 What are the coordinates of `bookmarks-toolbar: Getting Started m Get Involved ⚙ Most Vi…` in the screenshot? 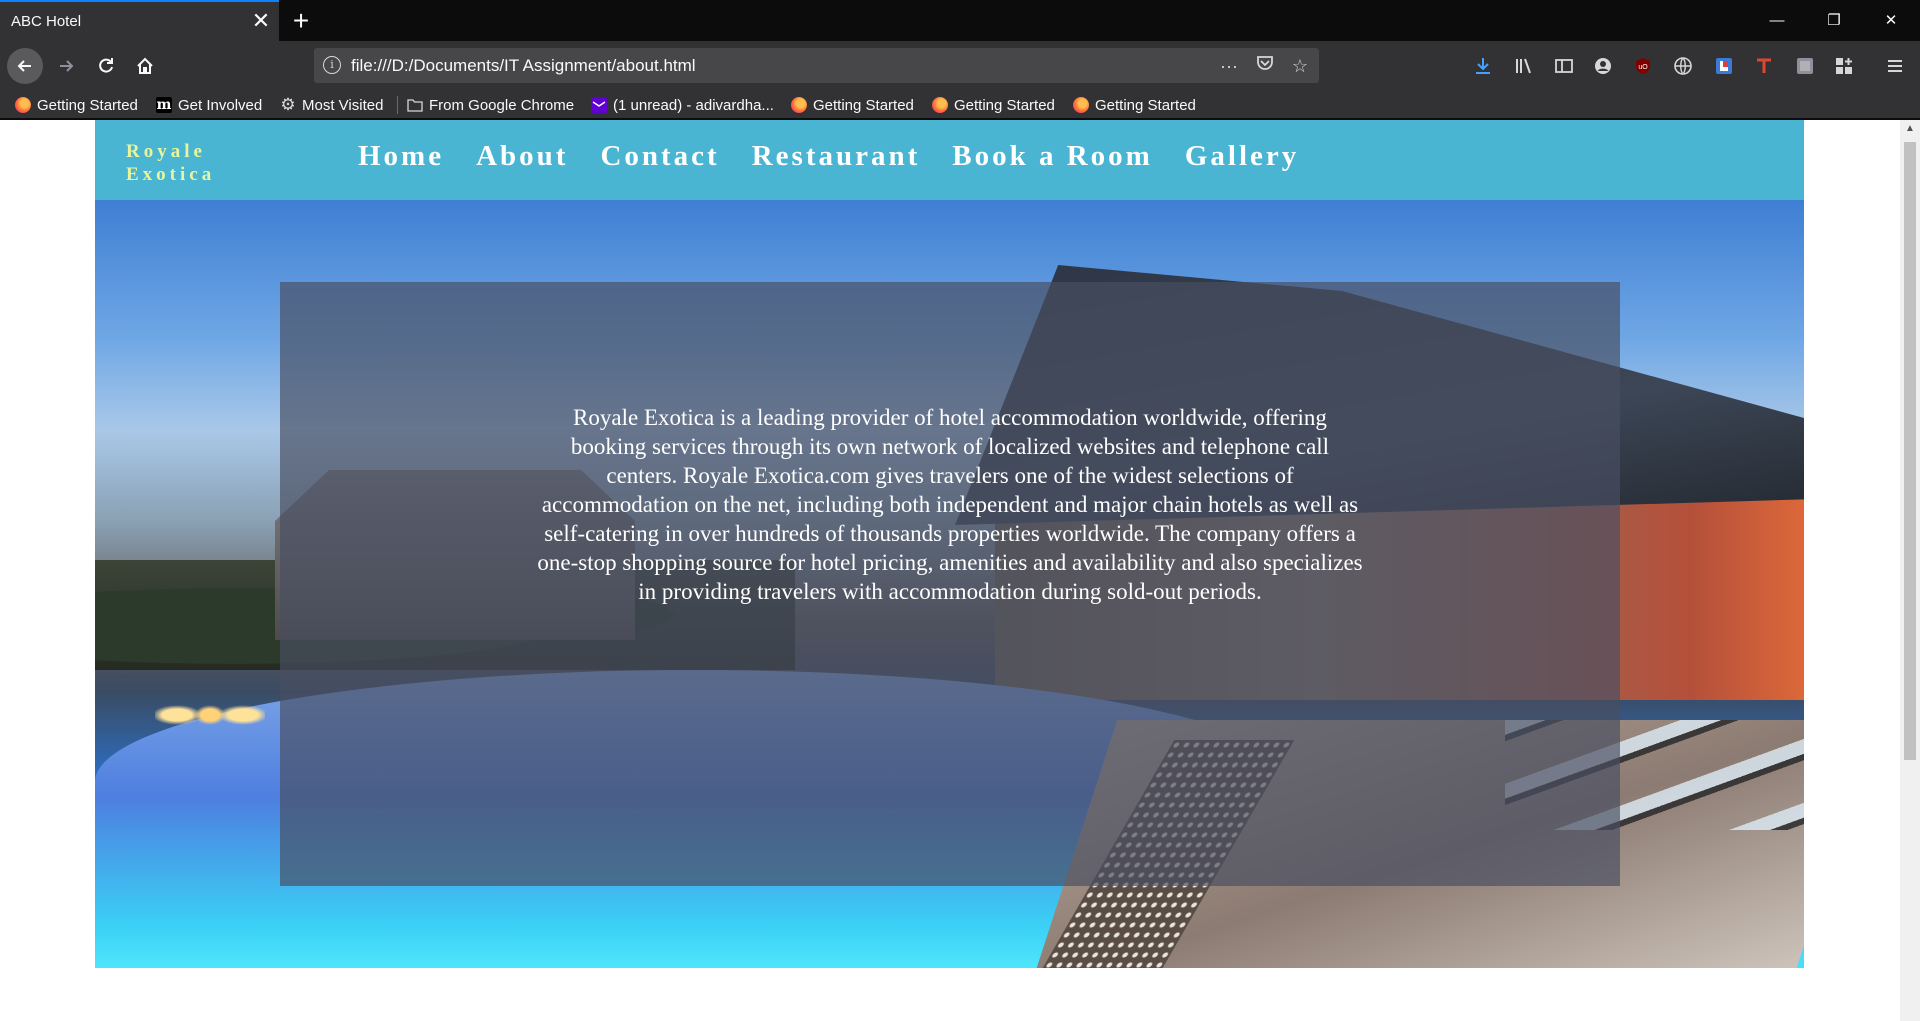 It's located at (960, 105).